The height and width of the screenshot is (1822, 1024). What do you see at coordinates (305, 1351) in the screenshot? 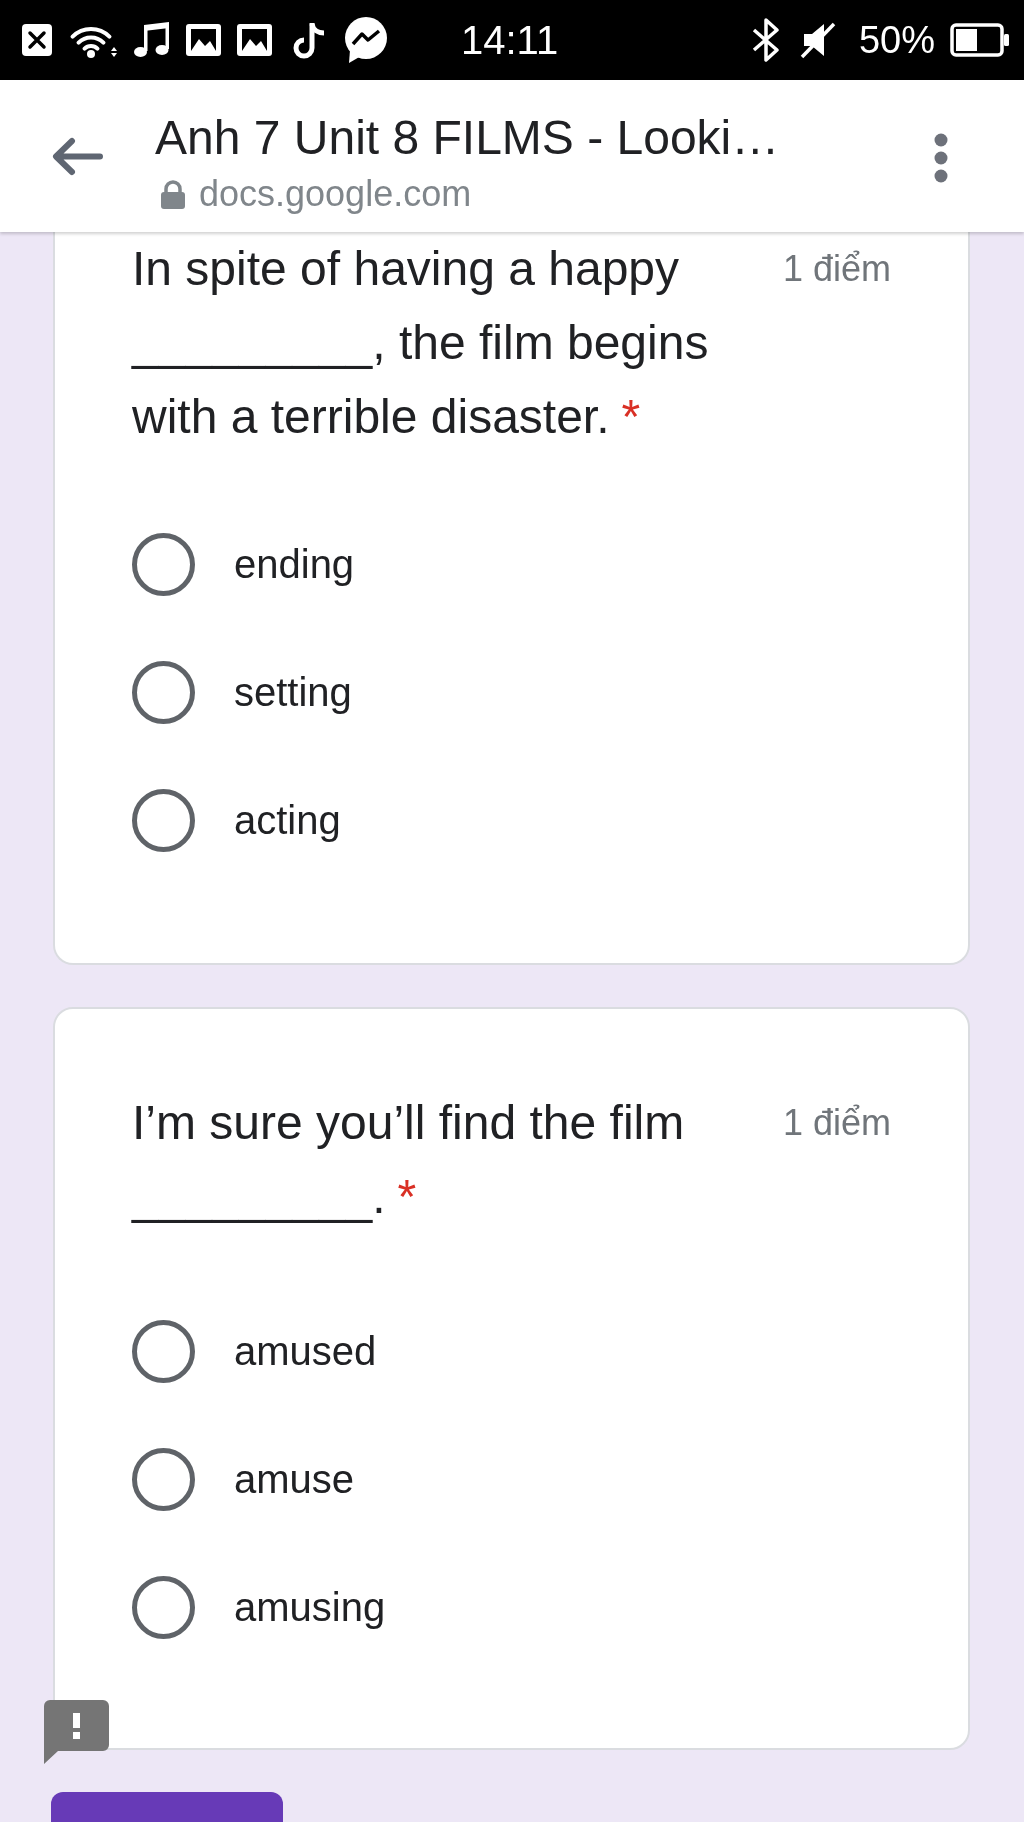
I see `option-label: amused` at bounding box center [305, 1351].